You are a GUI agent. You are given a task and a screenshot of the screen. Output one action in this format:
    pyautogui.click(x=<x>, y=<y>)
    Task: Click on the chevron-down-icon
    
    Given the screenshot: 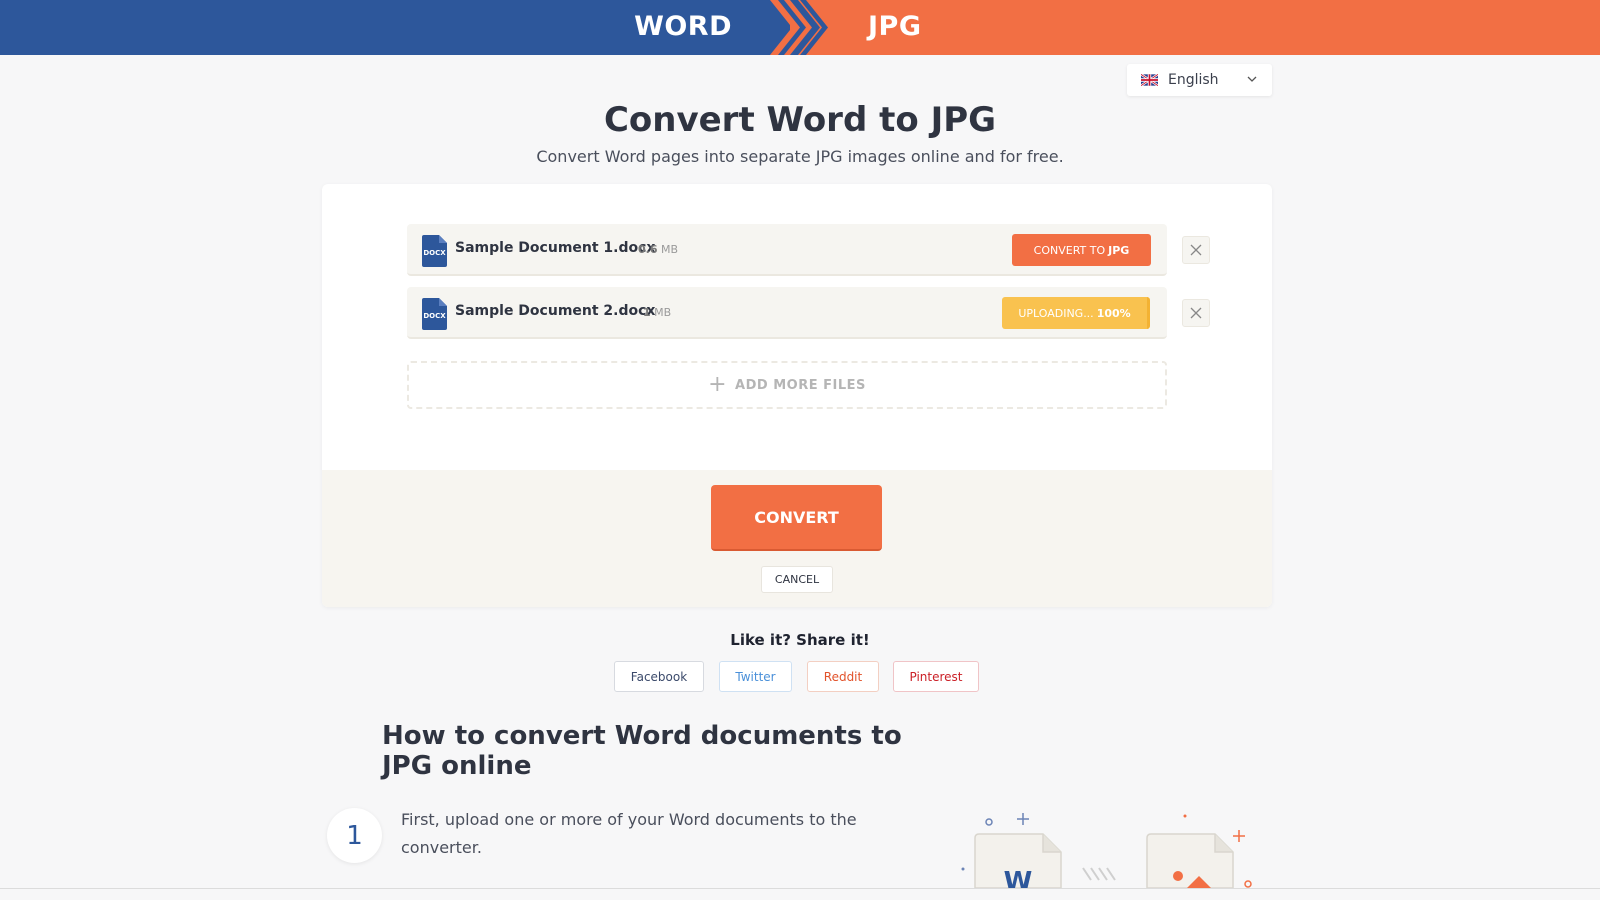 What is the action you would take?
    pyautogui.click(x=1252, y=79)
    